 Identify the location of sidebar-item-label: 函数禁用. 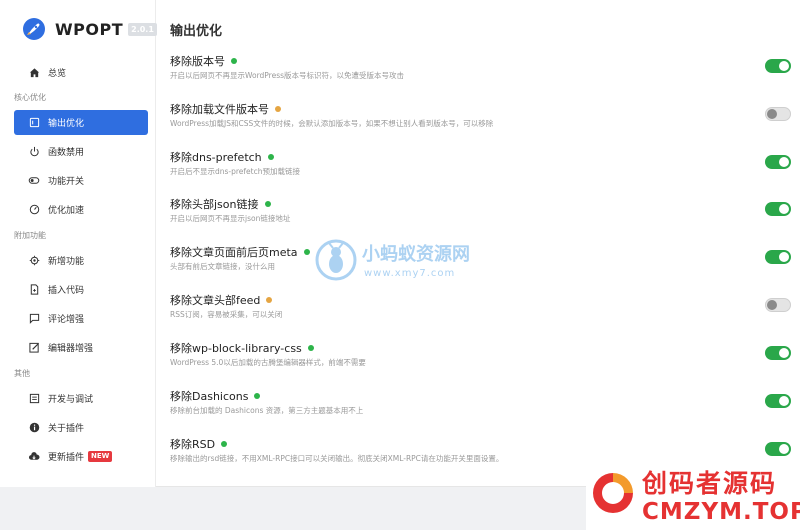
(66, 153).